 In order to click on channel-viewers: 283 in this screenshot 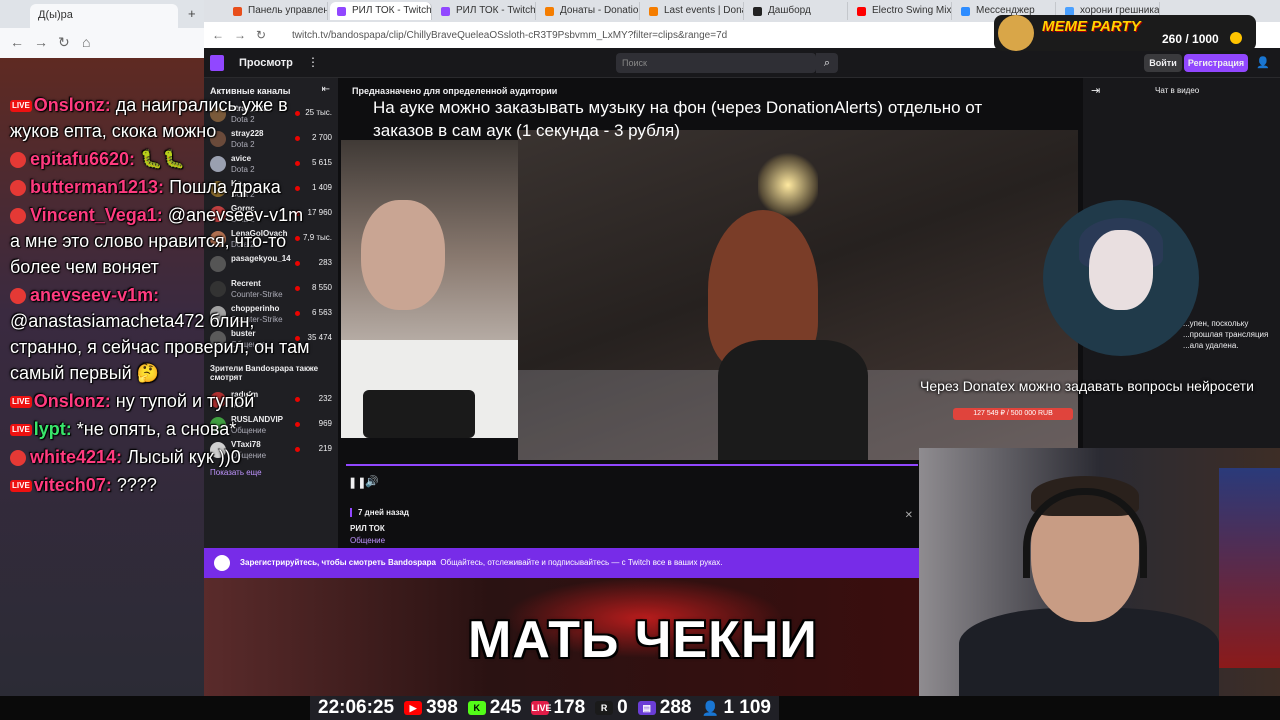, I will do `click(325, 262)`.